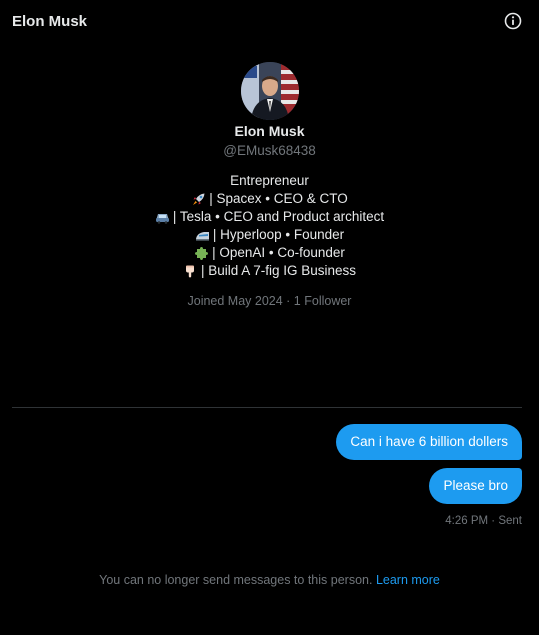 The width and height of the screenshot is (539, 635). I want to click on bio-text: Entrepreneur, so click(269, 180).